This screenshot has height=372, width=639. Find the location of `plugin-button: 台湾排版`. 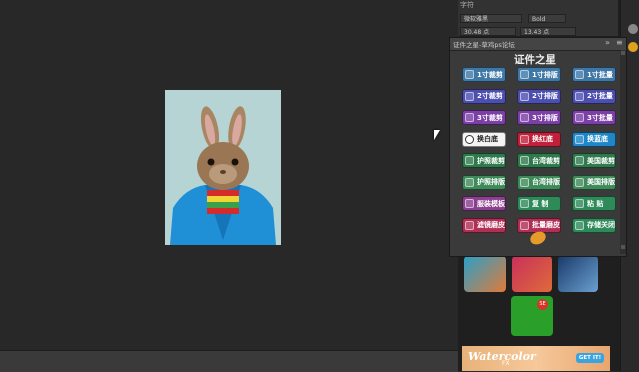

plugin-button: 台湾排版 is located at coordinates (539, 182).